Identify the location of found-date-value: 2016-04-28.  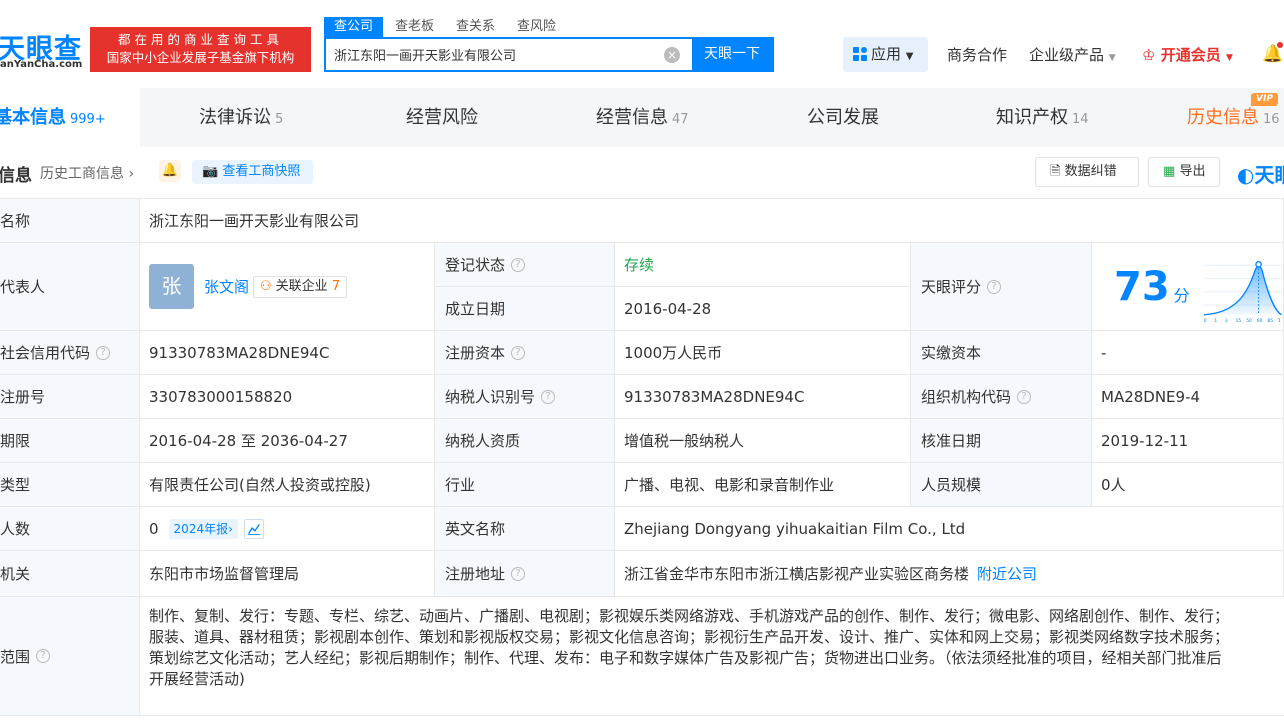
(763, 309).